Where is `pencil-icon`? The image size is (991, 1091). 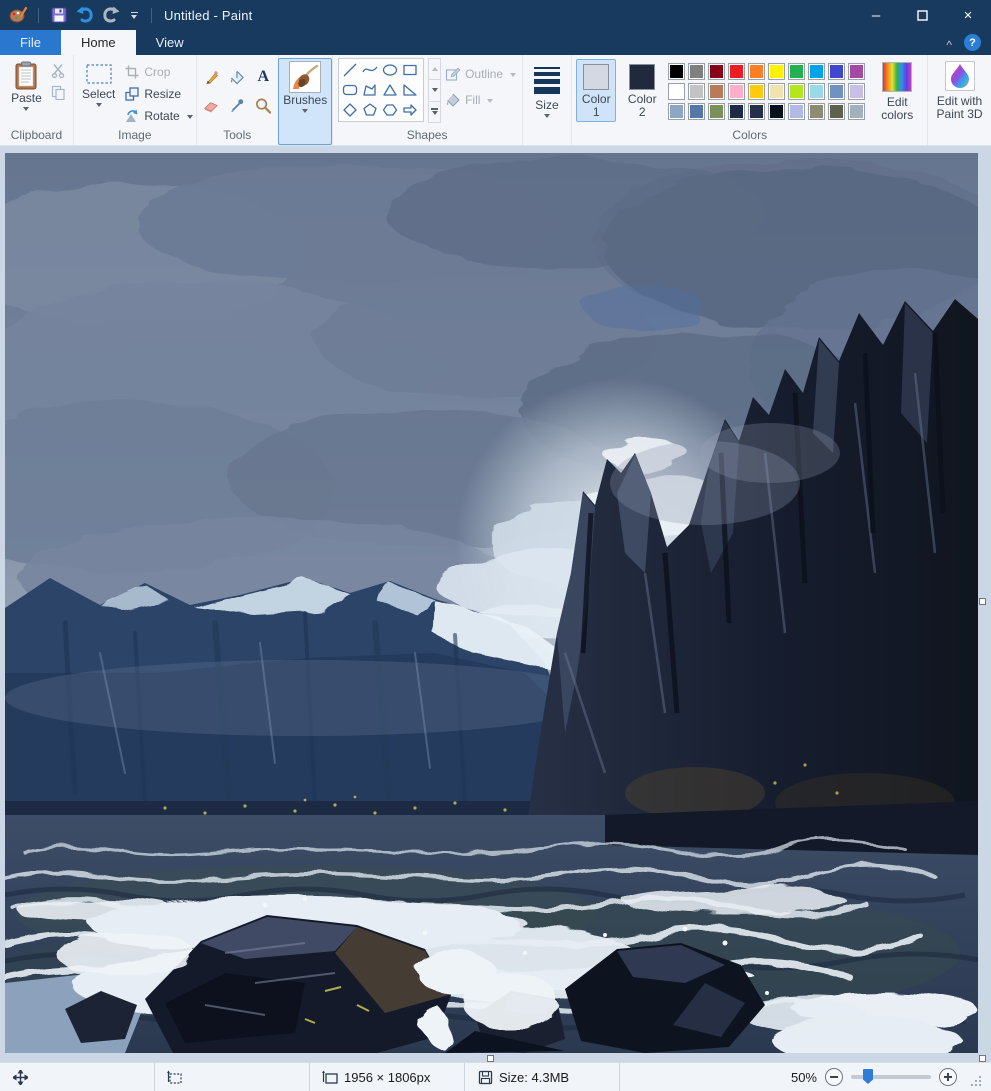
pencil-icon is located at coordinates (211, 77).